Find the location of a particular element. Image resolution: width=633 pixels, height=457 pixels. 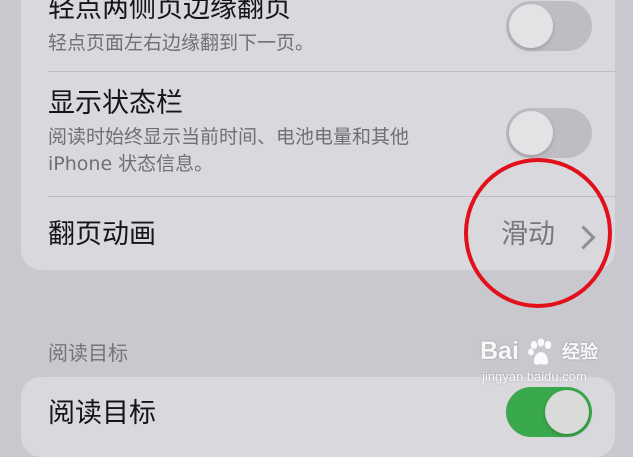

paw-icon is located at coordinates (540, 351).